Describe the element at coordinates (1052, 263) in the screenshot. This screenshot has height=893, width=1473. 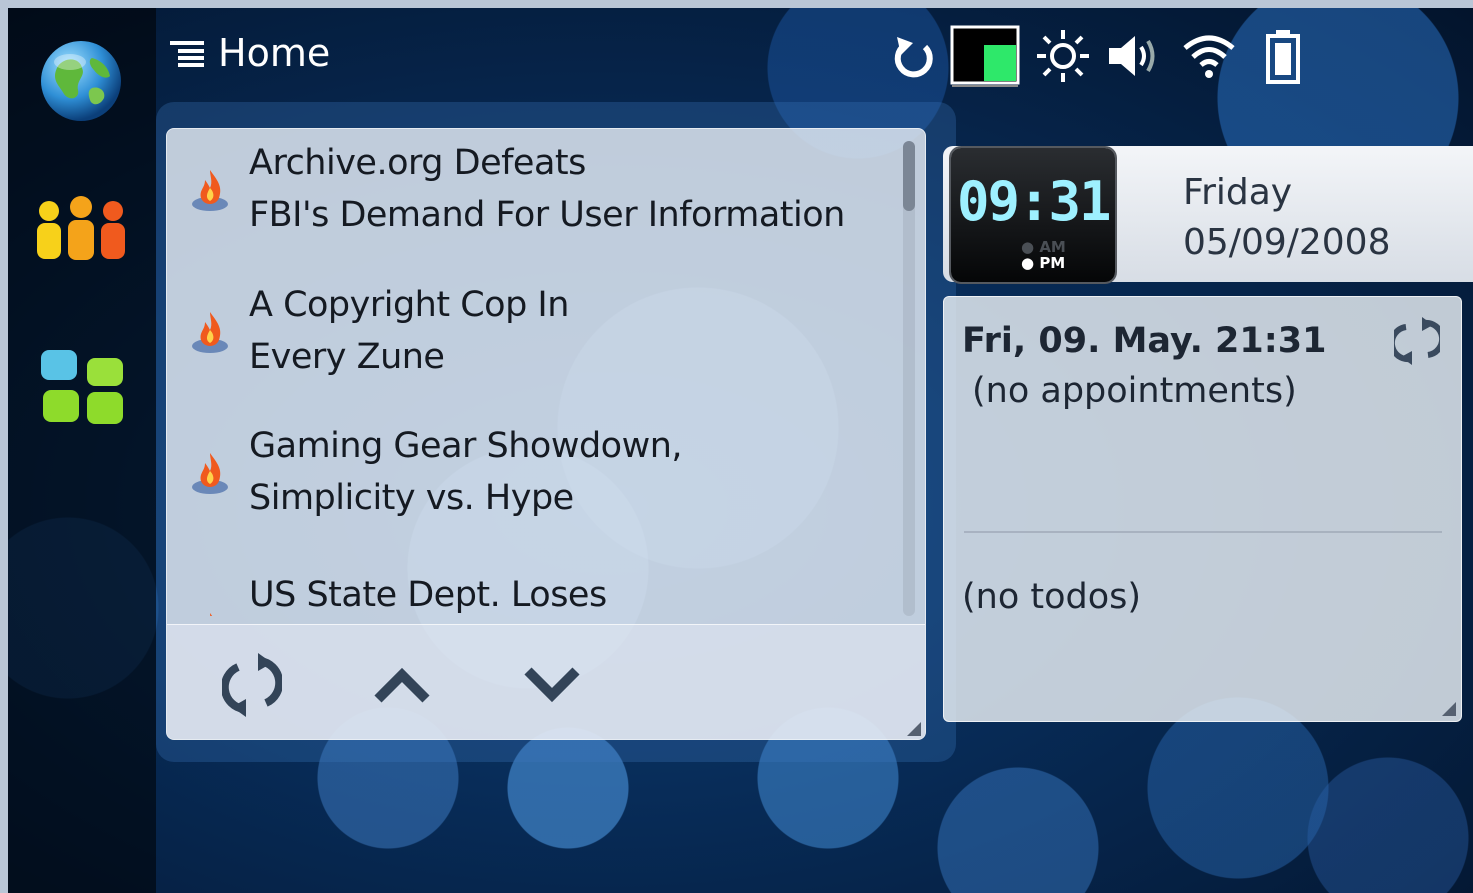
I see `pm-label: PM` at that location.